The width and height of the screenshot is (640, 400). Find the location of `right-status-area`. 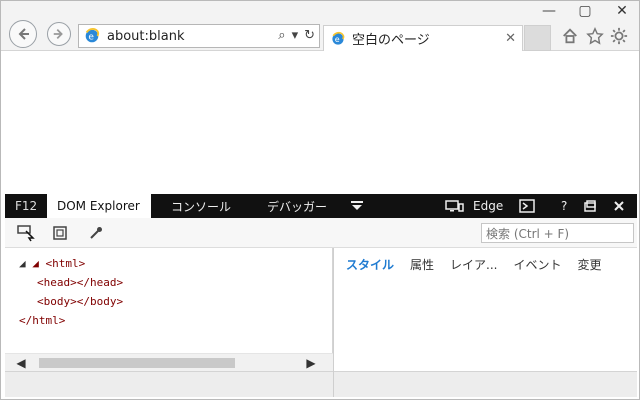

right-status-area is located at coordinates (485, 384).